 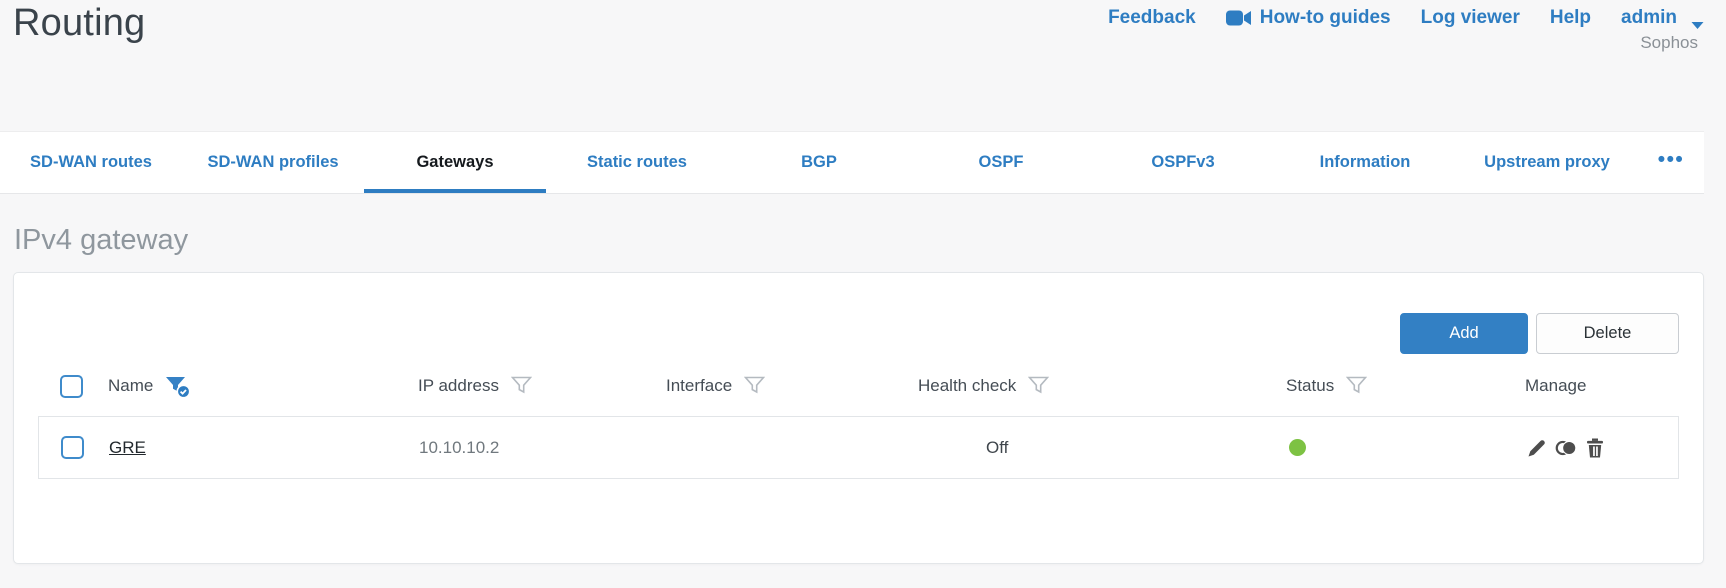 What do you see at coordinates (1308, 18) in the screenshot?
I see `howto-guides-link: How-to guides` at bounding box center [1308, 18].